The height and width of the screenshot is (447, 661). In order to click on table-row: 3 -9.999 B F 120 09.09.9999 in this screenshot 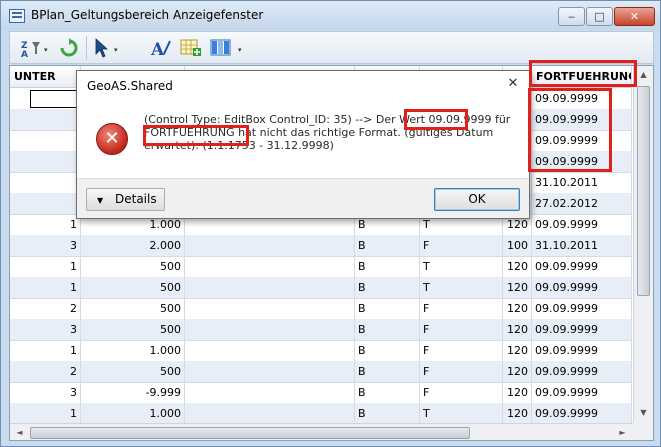, I will do `click(321, 393)`.